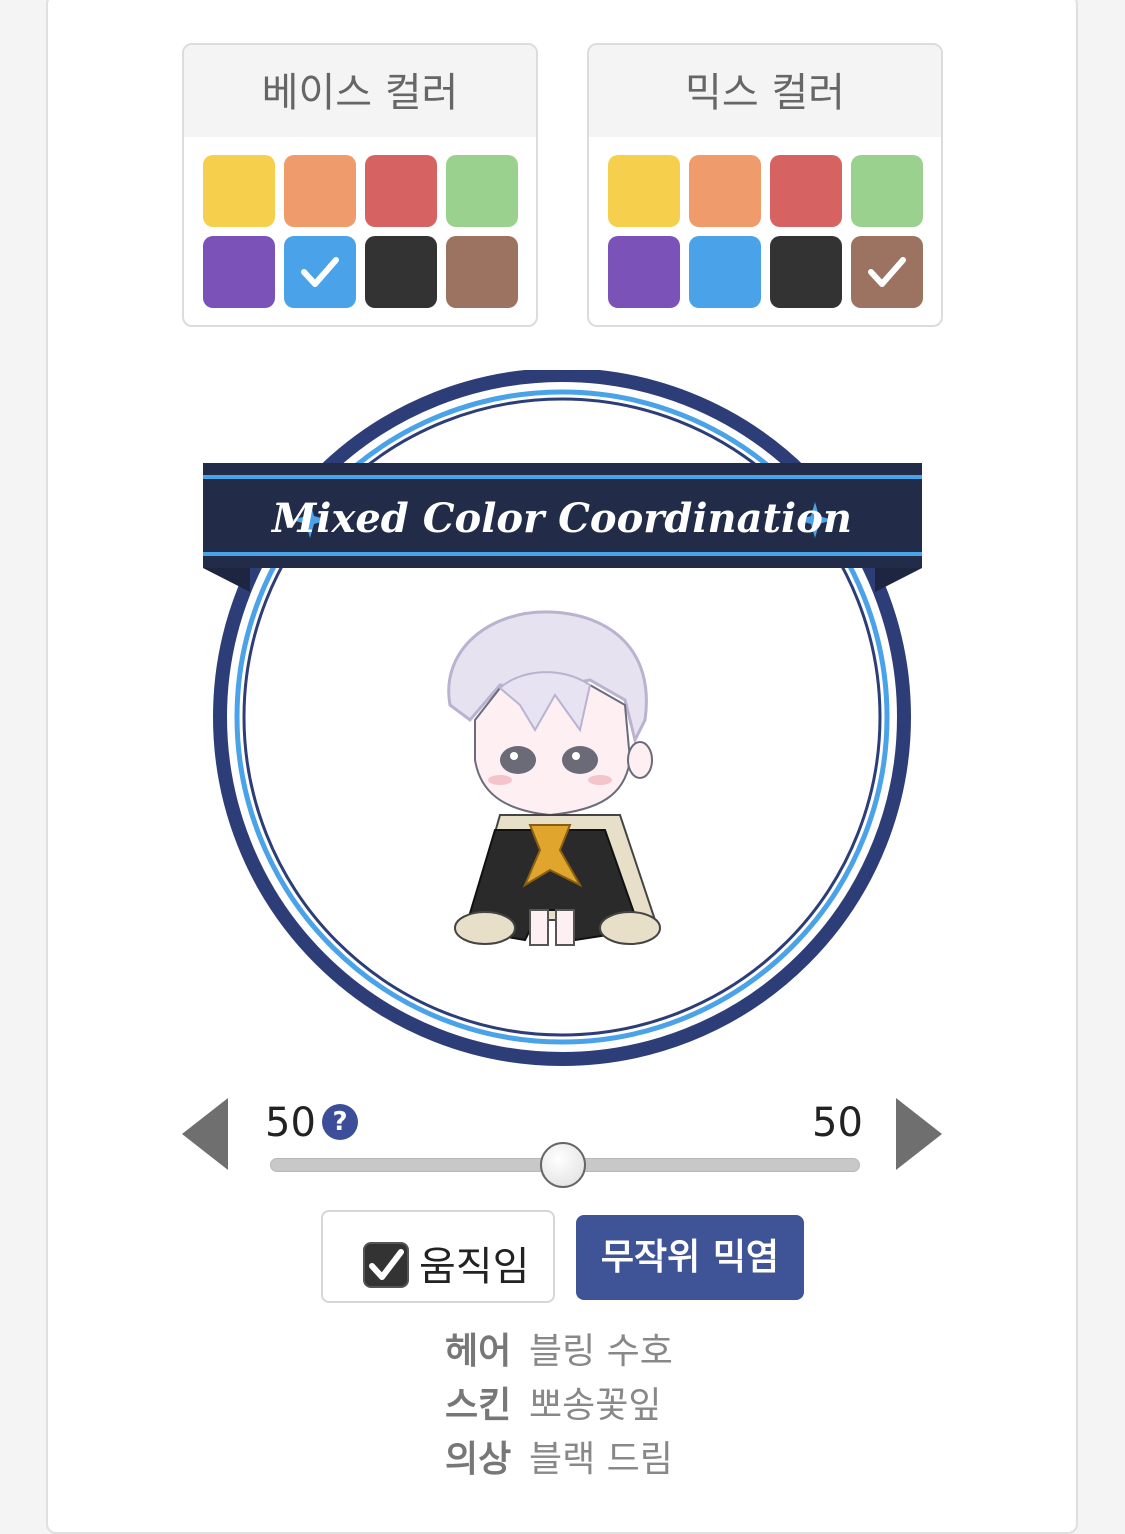 This screenshot has height=1534, width=1125. Describe the element at coordinates (562, 1140) in the screenshot. I see `mix-ratio-slider: 50 ? 50` at that location.